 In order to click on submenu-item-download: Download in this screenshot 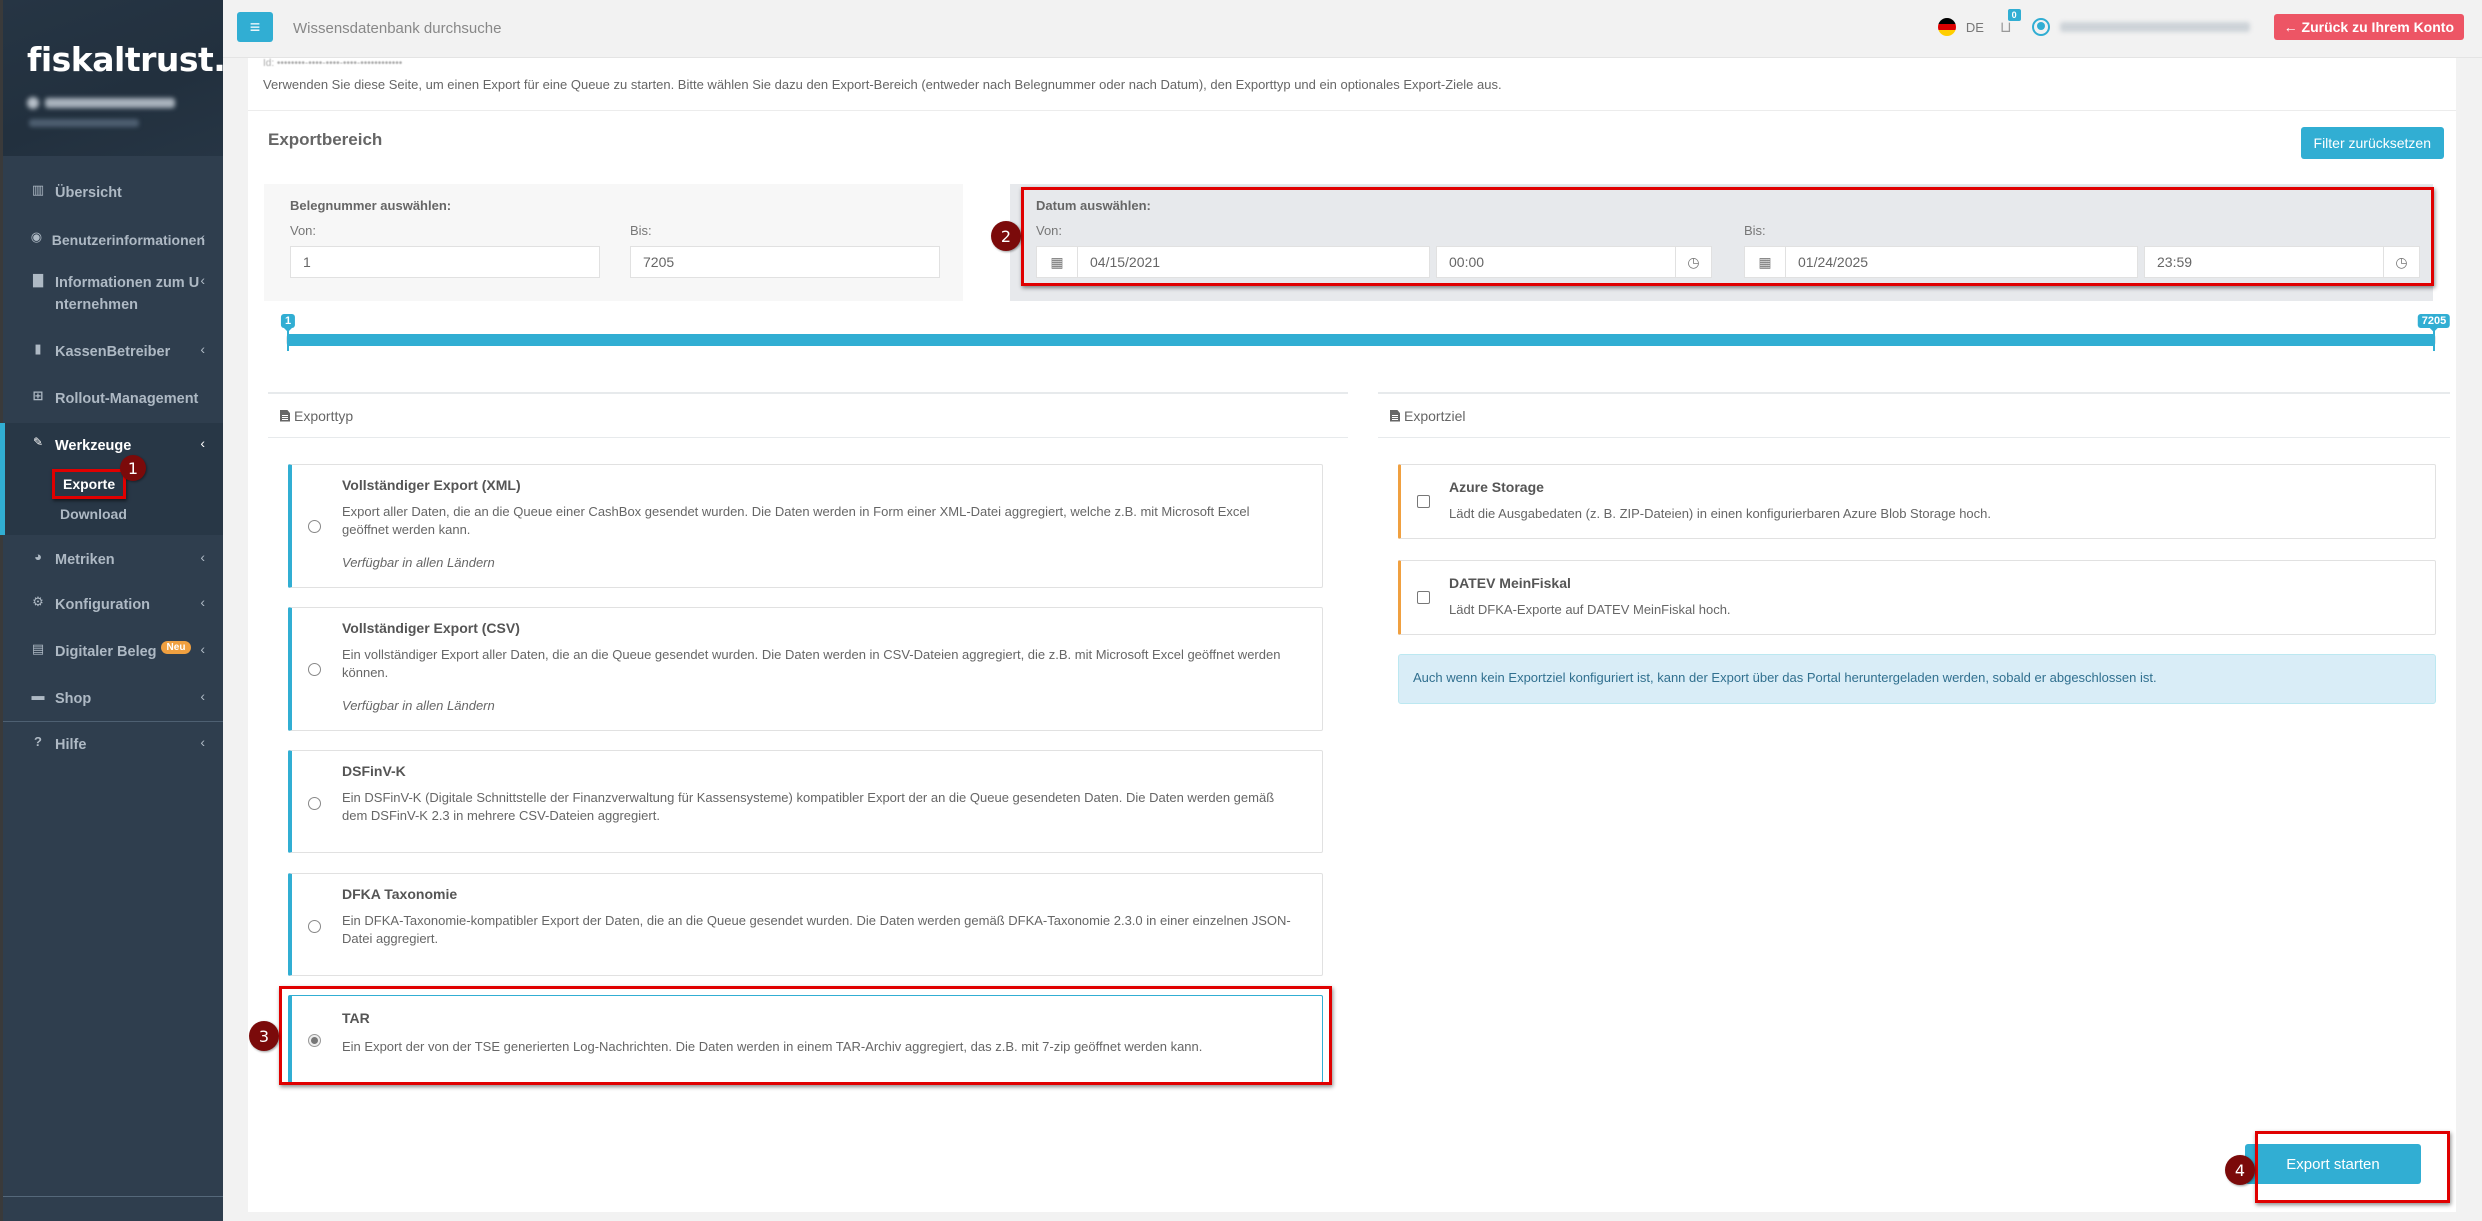, I will do `click(141, 514)`.